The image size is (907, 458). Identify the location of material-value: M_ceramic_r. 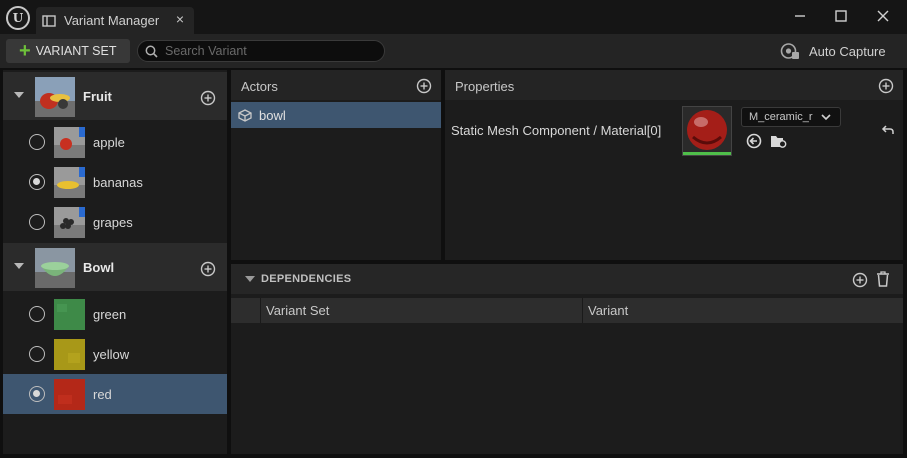
(781, 117).